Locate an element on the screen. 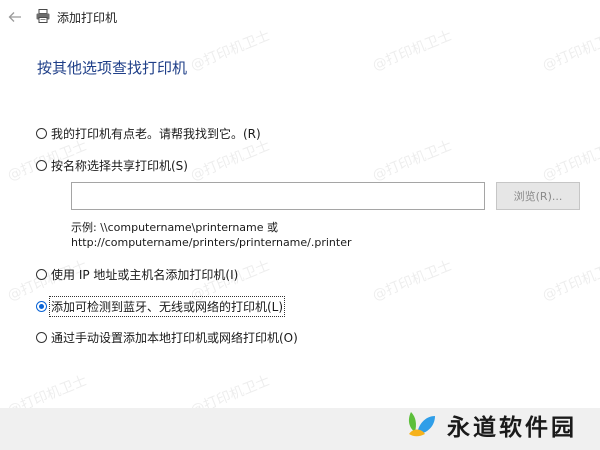  option-label: 按名称选择共享打印机(S) is located at coordinates (119, 165).